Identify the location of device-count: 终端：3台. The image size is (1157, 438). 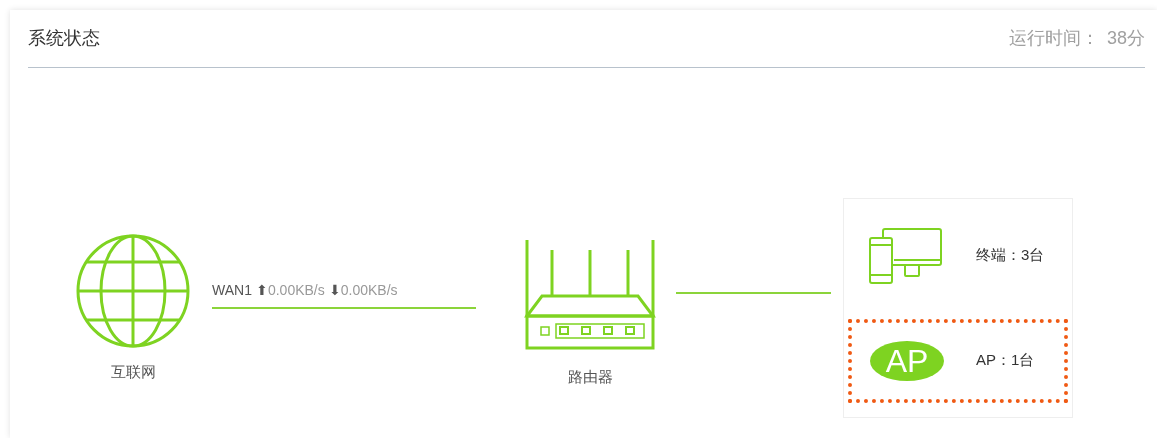
(1010, 255).